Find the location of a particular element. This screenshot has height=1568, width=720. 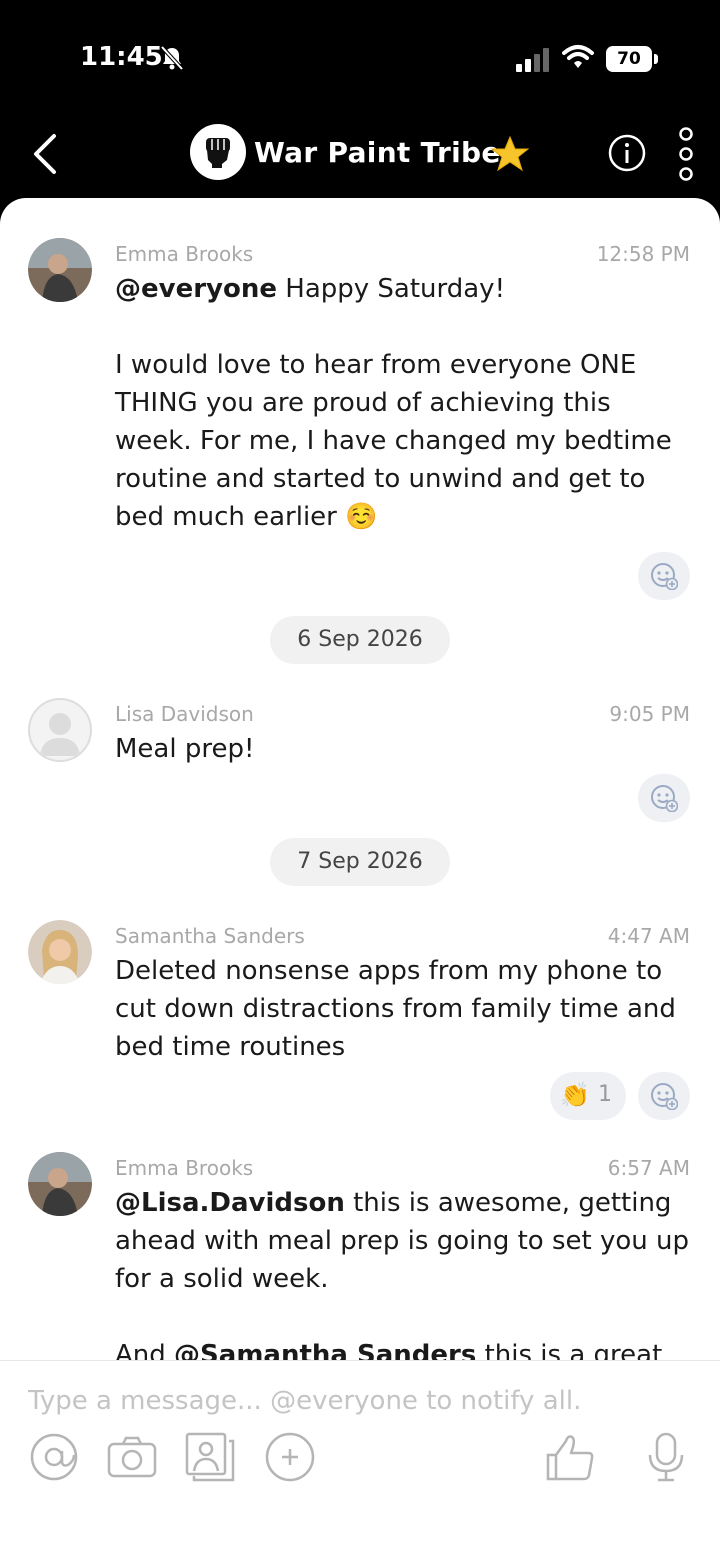

date-separator: 7 Sep 2026 is located at coordinates (360, 862).